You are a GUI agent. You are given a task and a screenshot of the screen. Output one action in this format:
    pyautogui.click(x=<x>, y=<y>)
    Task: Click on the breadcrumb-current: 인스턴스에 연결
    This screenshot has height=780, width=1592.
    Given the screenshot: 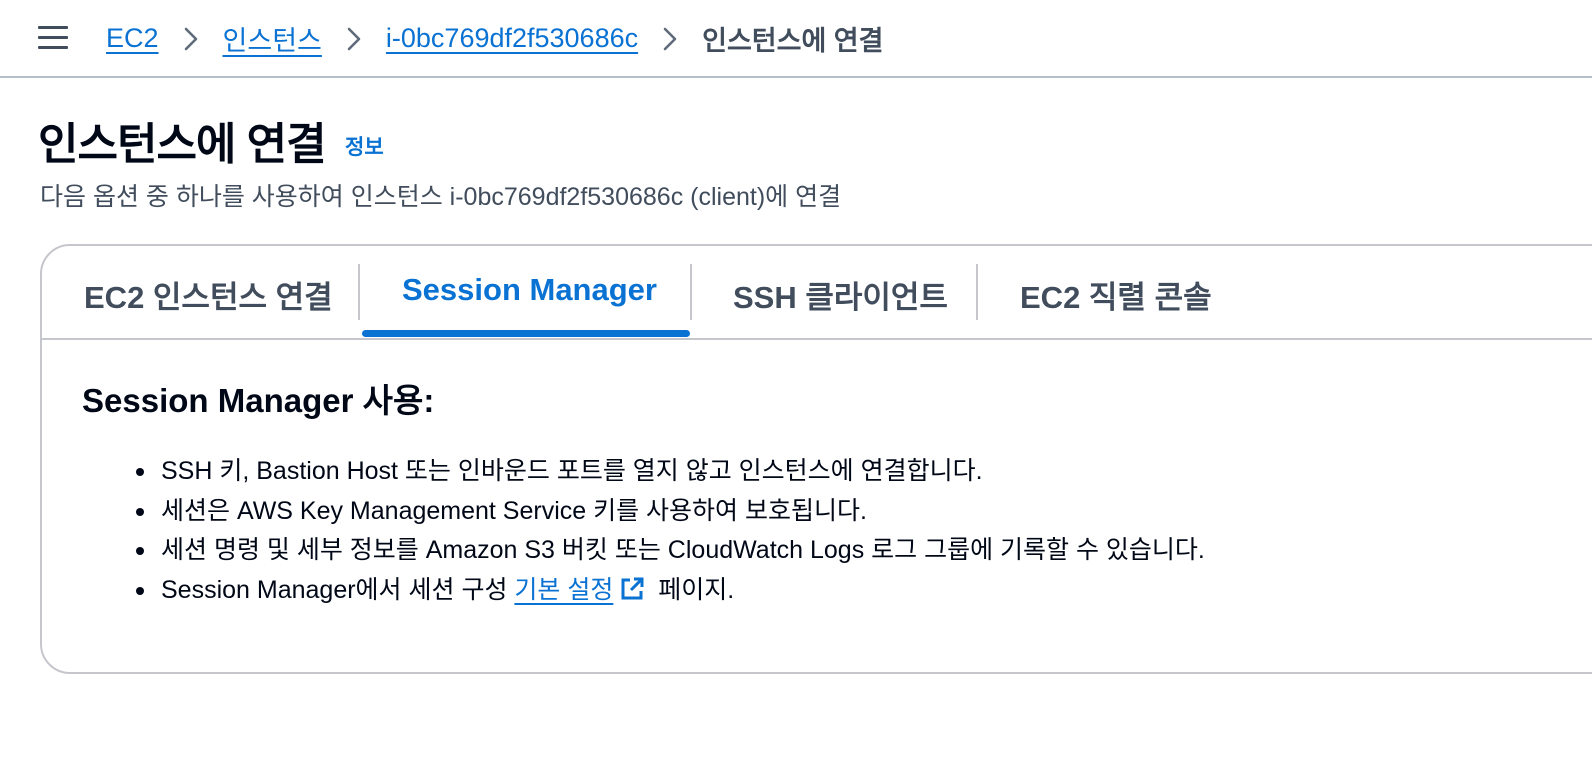 What is the action you would take?
    pyautogui.click(x=793, y=40)
    